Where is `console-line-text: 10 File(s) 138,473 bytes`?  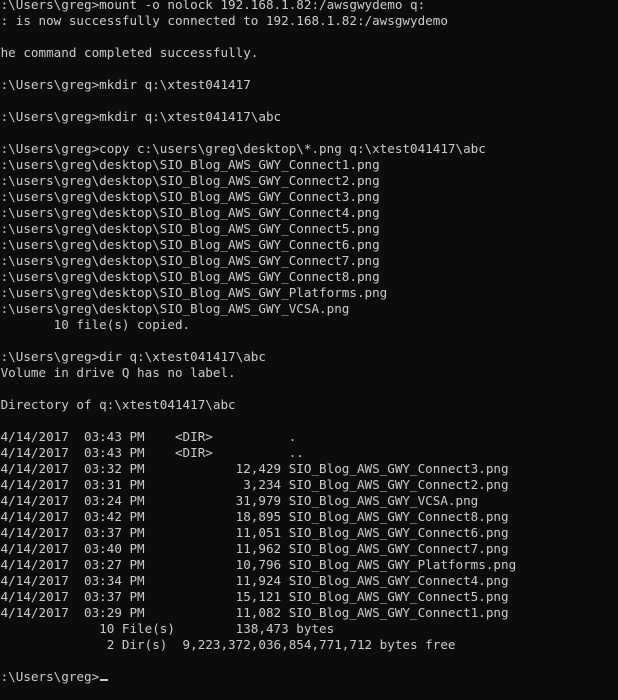 console-line-text: 10 File(s) 138,473 bytes is located at coordinates (167, 628).